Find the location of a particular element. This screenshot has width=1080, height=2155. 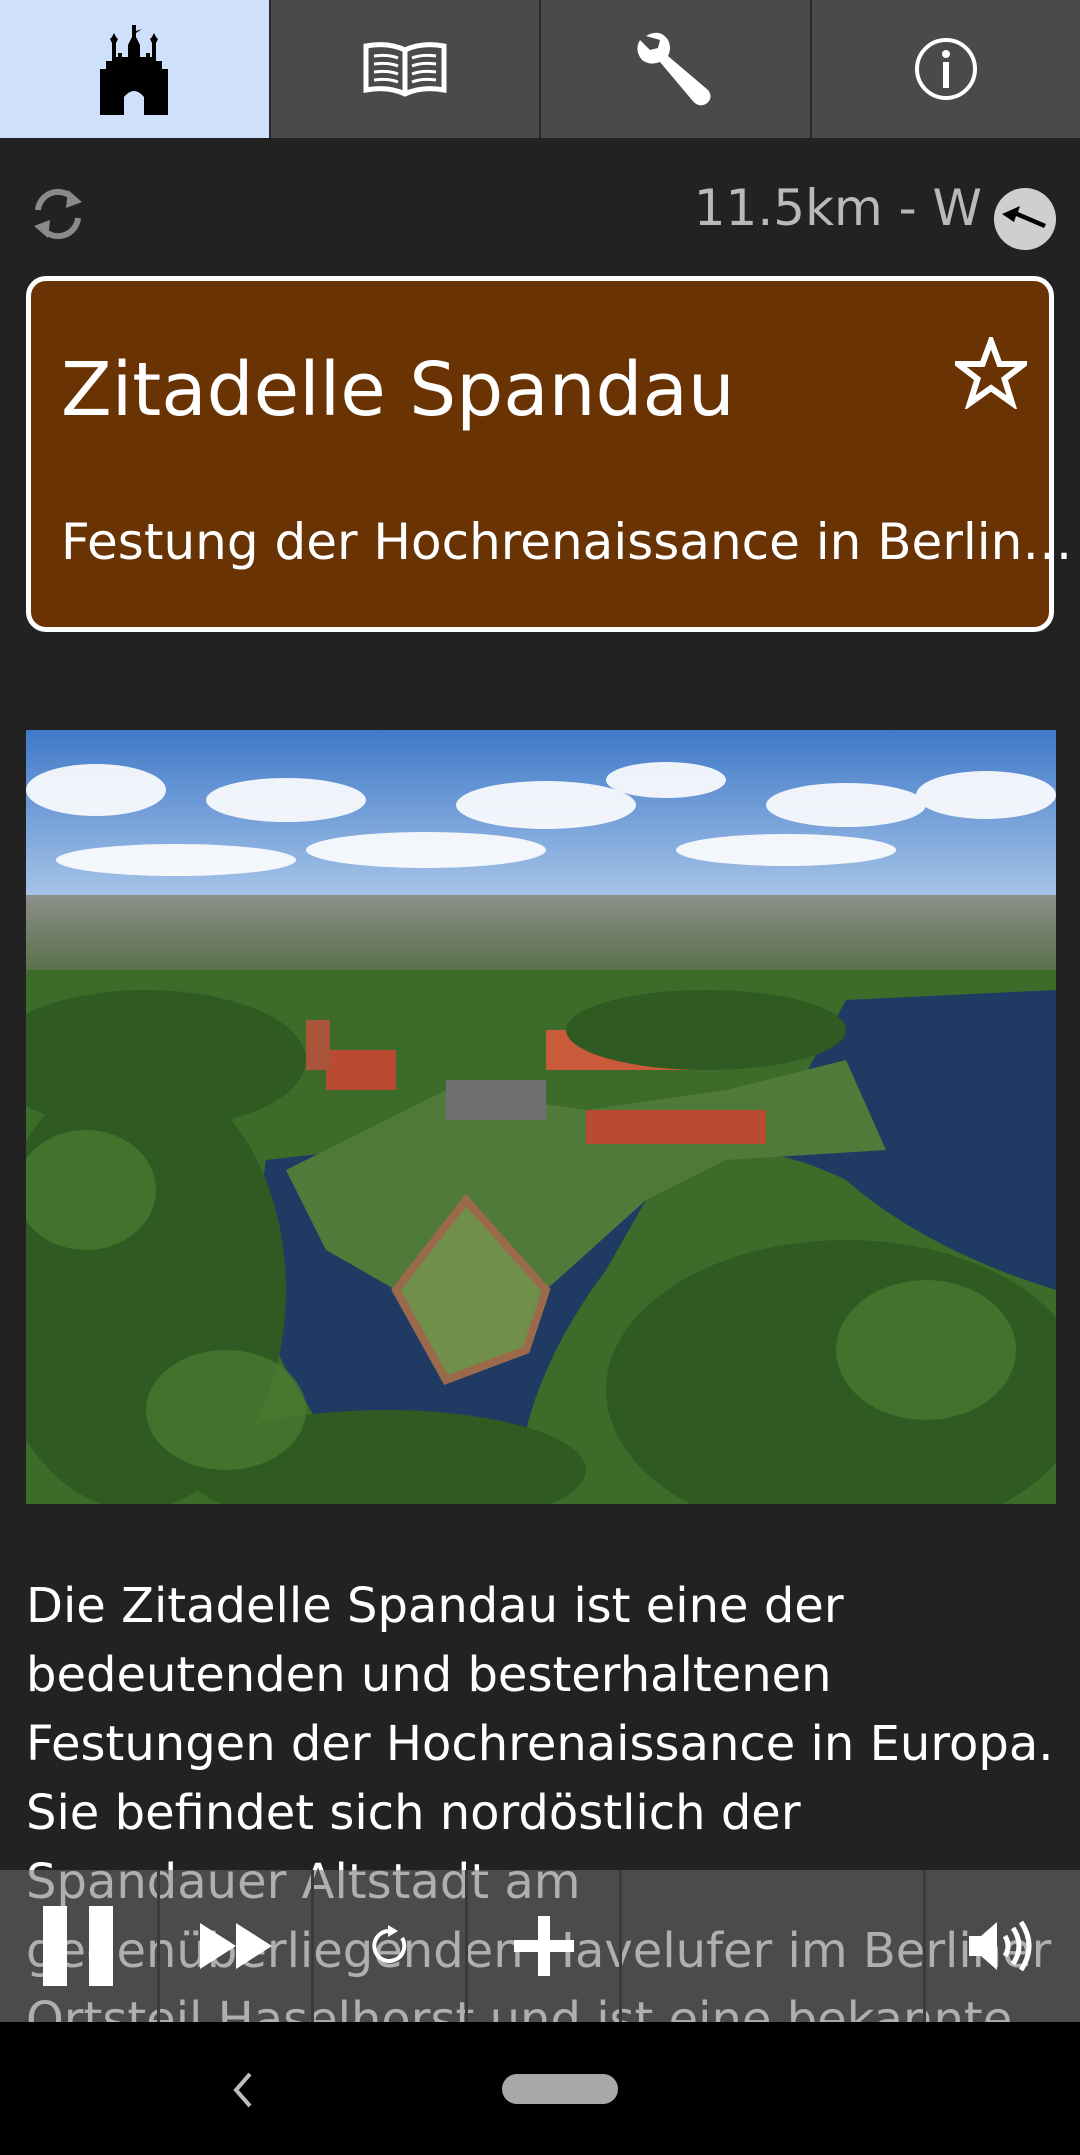

wrench-icon is located at coordinates (674, 69).